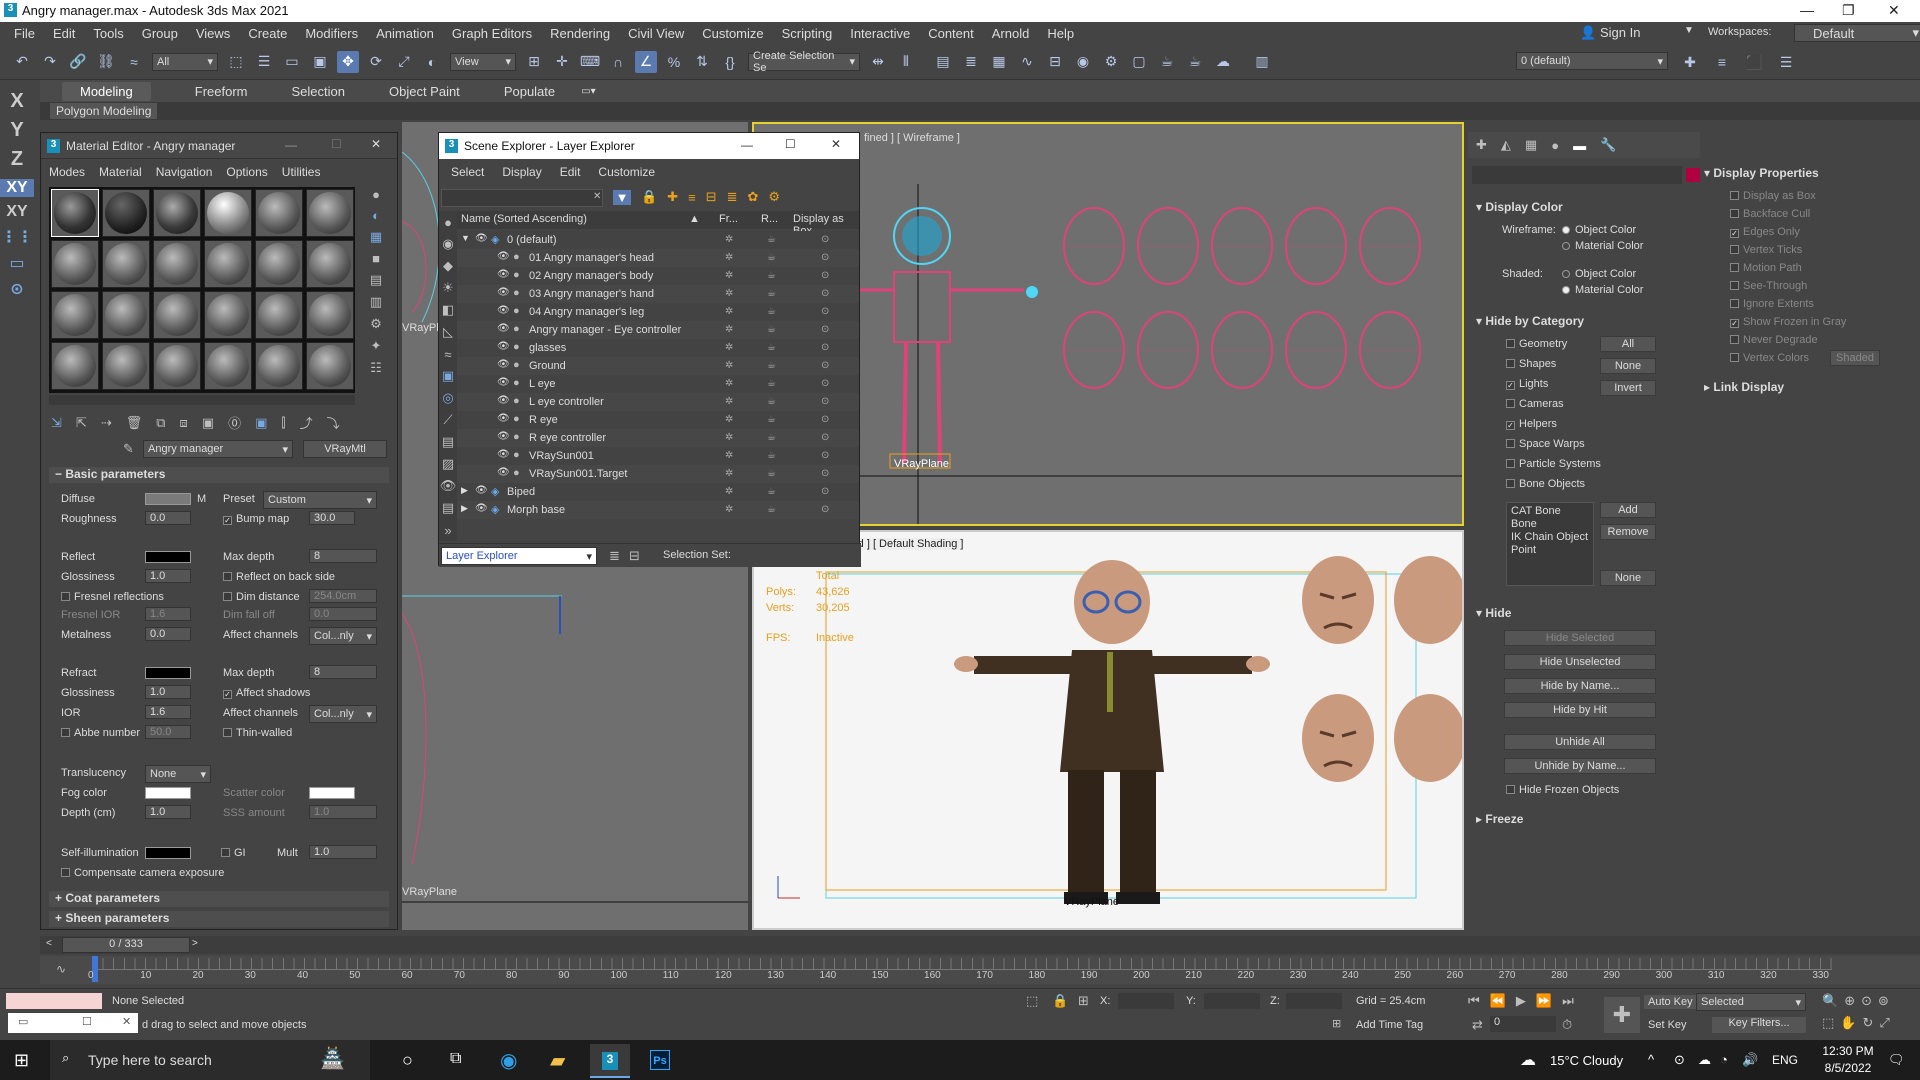 Image resolution: width=1920 pixels, height=1080 pixels. I want to click on display-bones-icon: ⟋, so click(448, 420).